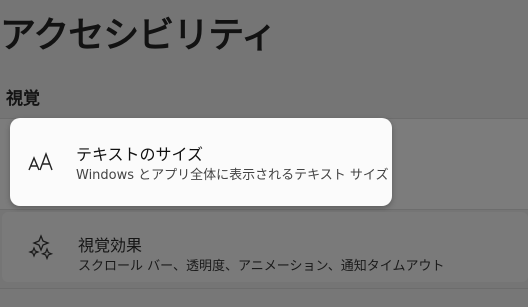  What do you see at coordinates (264, 297) in the screenshot?
I see `next-row-edge` at bounding box center [264, 297].